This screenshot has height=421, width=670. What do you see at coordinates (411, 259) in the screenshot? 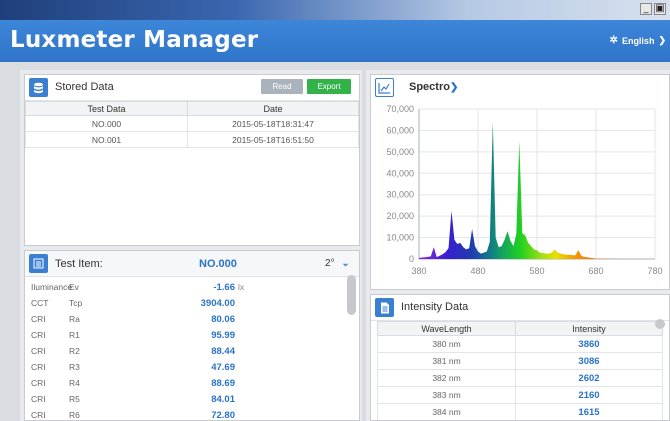
I see `y-tick-label: 0` at bounding box center [411, 259].